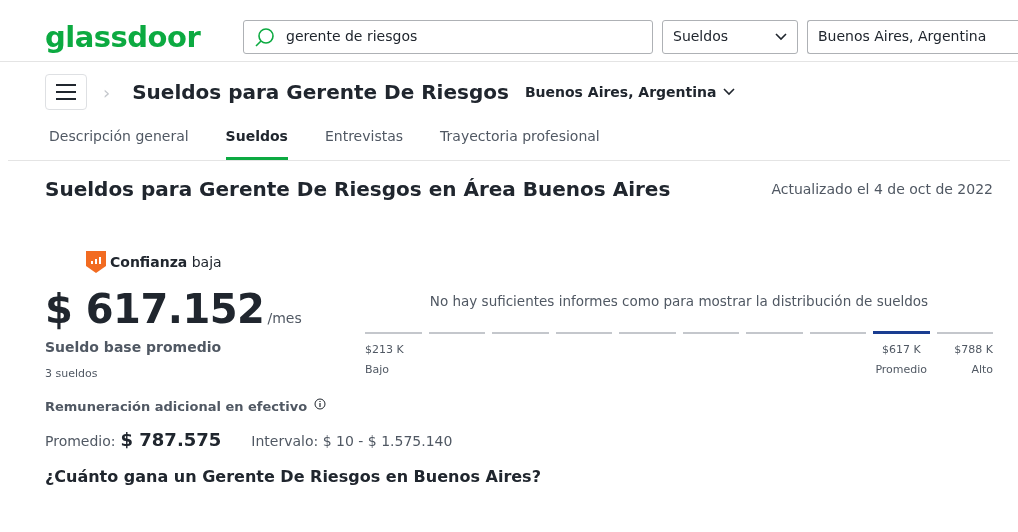 This screenshot has height=532, width=1018. What do you see at coordinates (176, 406) in the screenshot?
I see `additional-pay-title: Remuneración adicional en efectivo` at bounding box center [176, 406].